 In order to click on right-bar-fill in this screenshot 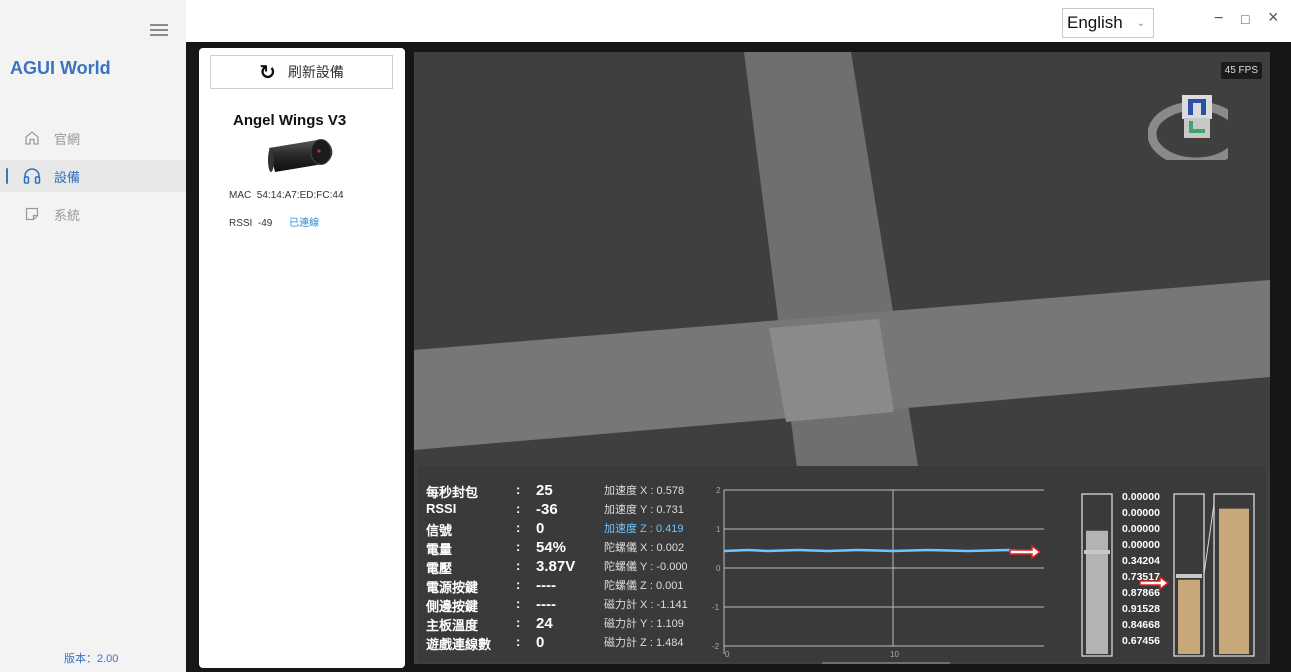, I will do `click(1234, 581)`.